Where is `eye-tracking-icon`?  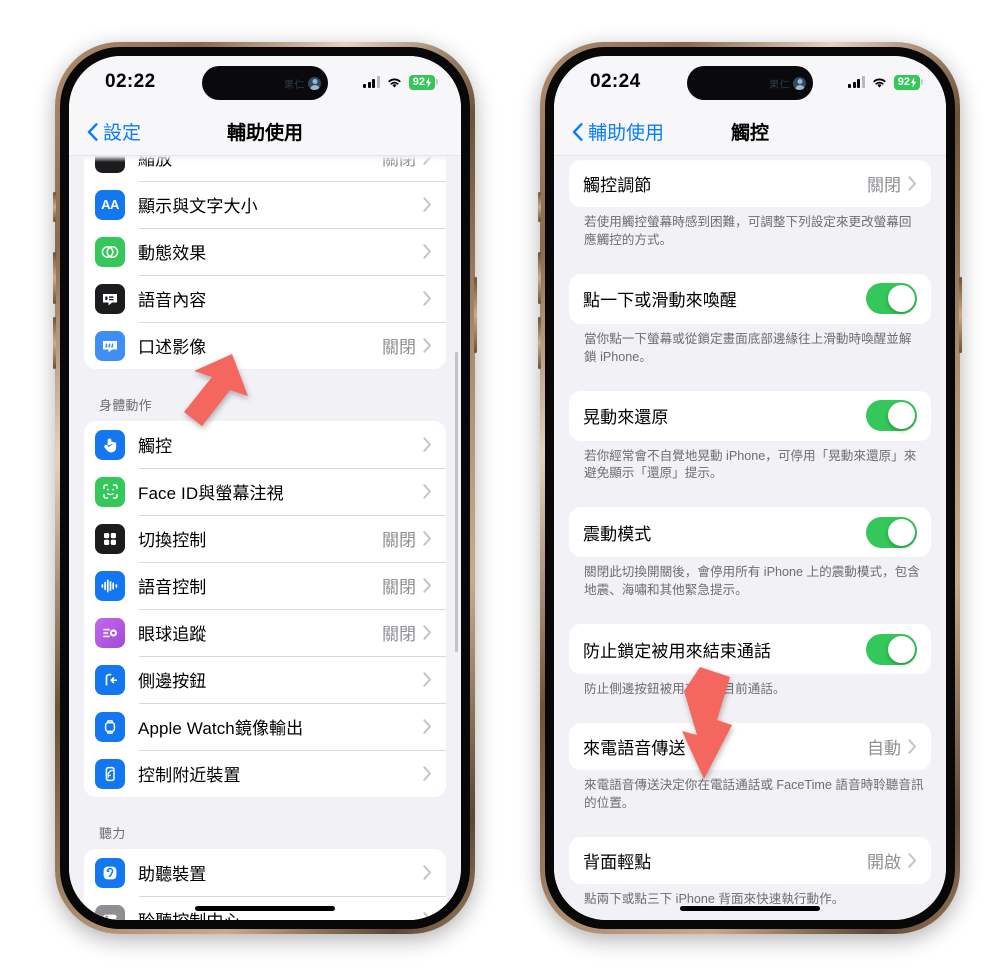
eye-tracking-icon is located at coordinates (110, 632).